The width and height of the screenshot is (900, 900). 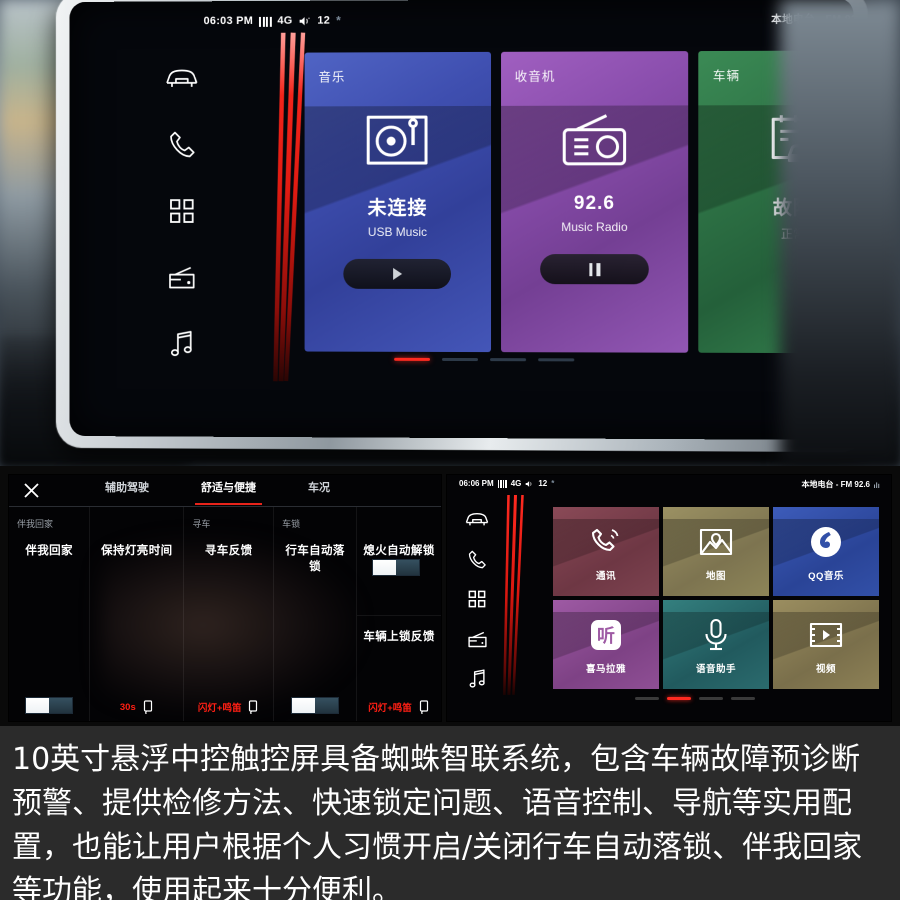 I want to click on setting-title: 行车自动落锁, so click(x=315, y=559).